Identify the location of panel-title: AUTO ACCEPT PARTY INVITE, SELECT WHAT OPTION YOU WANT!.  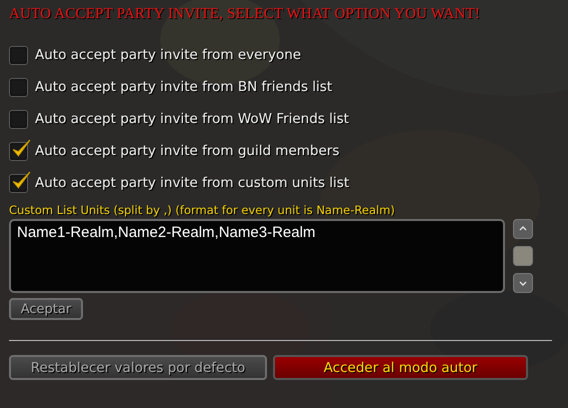
(245, 15).